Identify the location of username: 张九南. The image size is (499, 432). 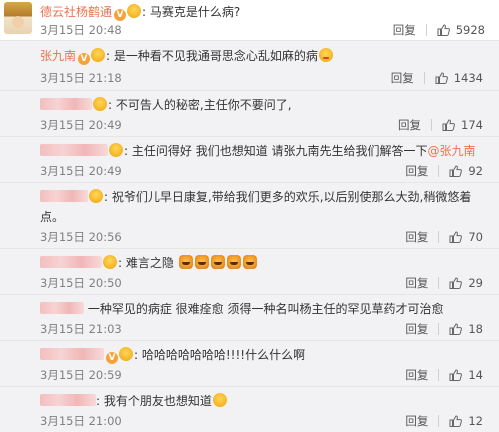
(58, 56).